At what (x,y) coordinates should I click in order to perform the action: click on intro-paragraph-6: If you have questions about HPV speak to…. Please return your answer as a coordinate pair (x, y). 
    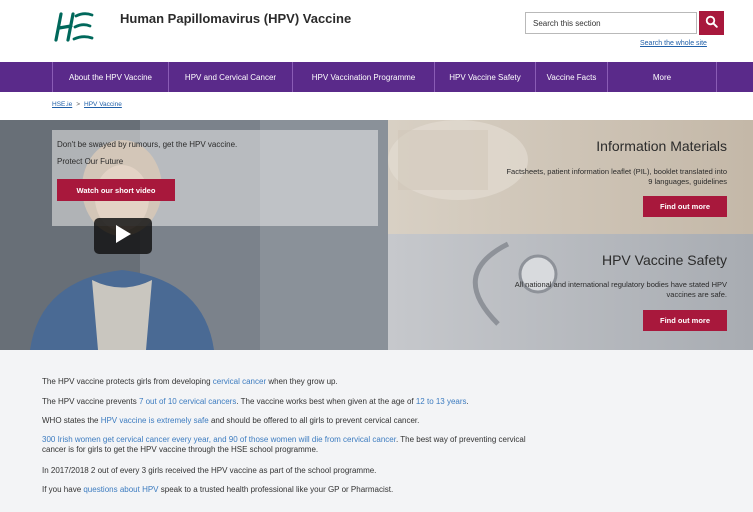
    Looking at the image, I should click on (218, 489).